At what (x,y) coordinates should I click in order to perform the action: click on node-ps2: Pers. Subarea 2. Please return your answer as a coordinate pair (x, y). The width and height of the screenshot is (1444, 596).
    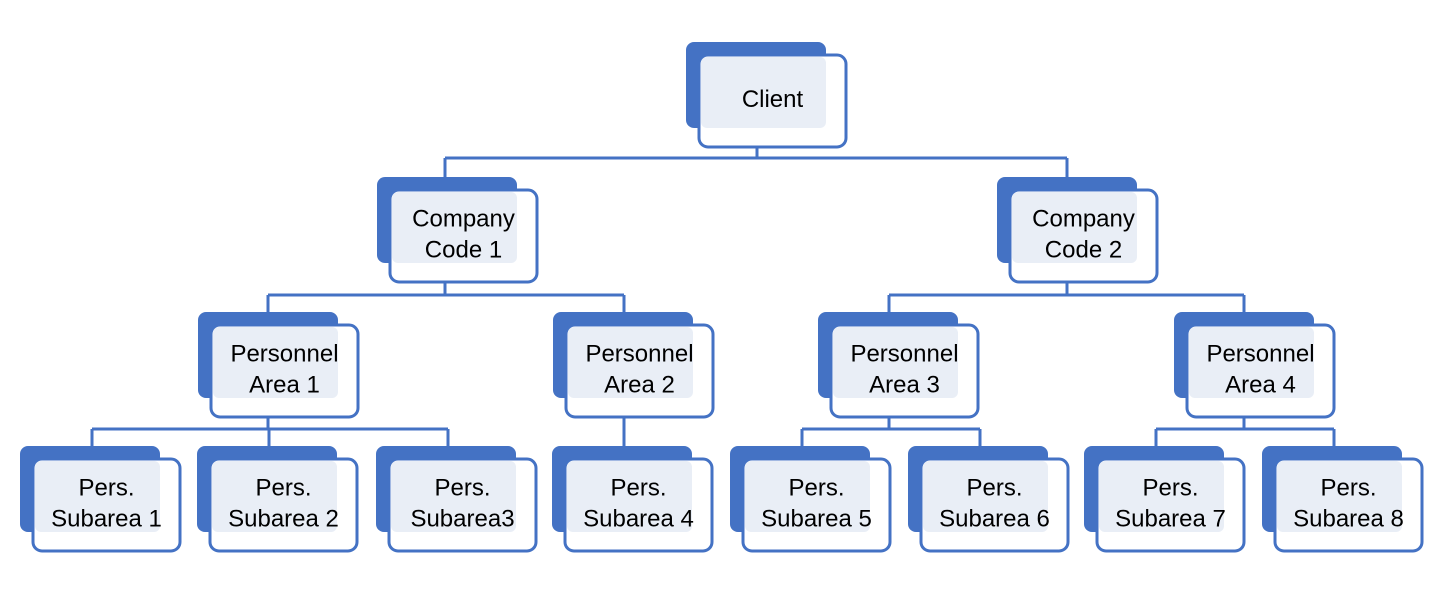
    Looking at the image, I should click on (278, 499).